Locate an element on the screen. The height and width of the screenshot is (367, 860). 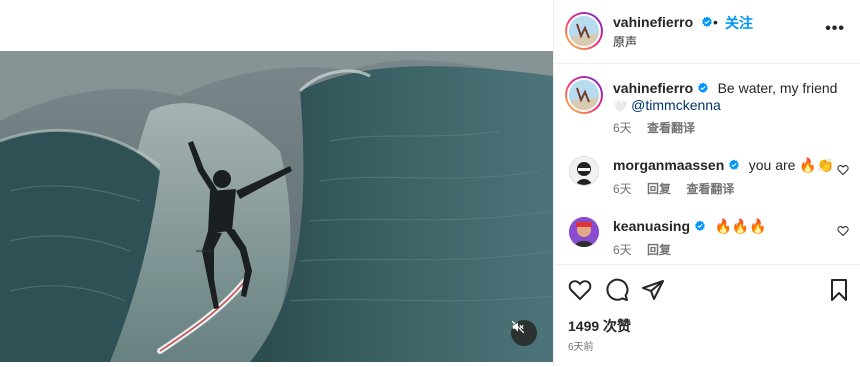
heart-icon is located at coordinates (580, 290).